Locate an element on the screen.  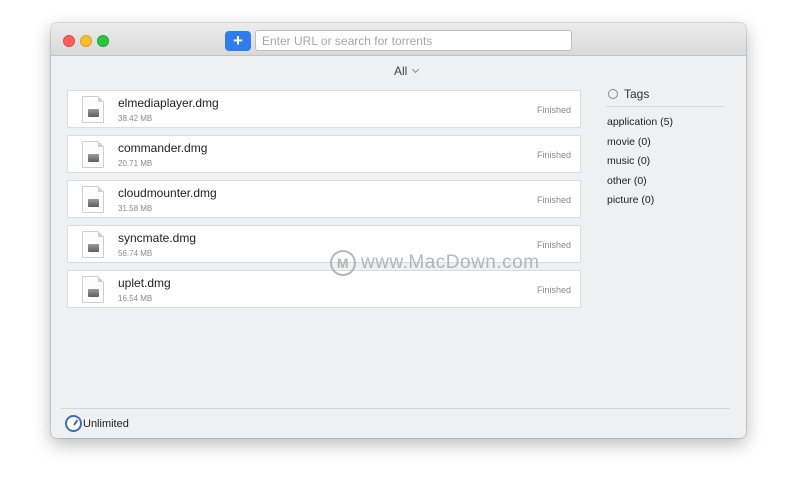
zoom-window-button is located at coordinates (103, 41).